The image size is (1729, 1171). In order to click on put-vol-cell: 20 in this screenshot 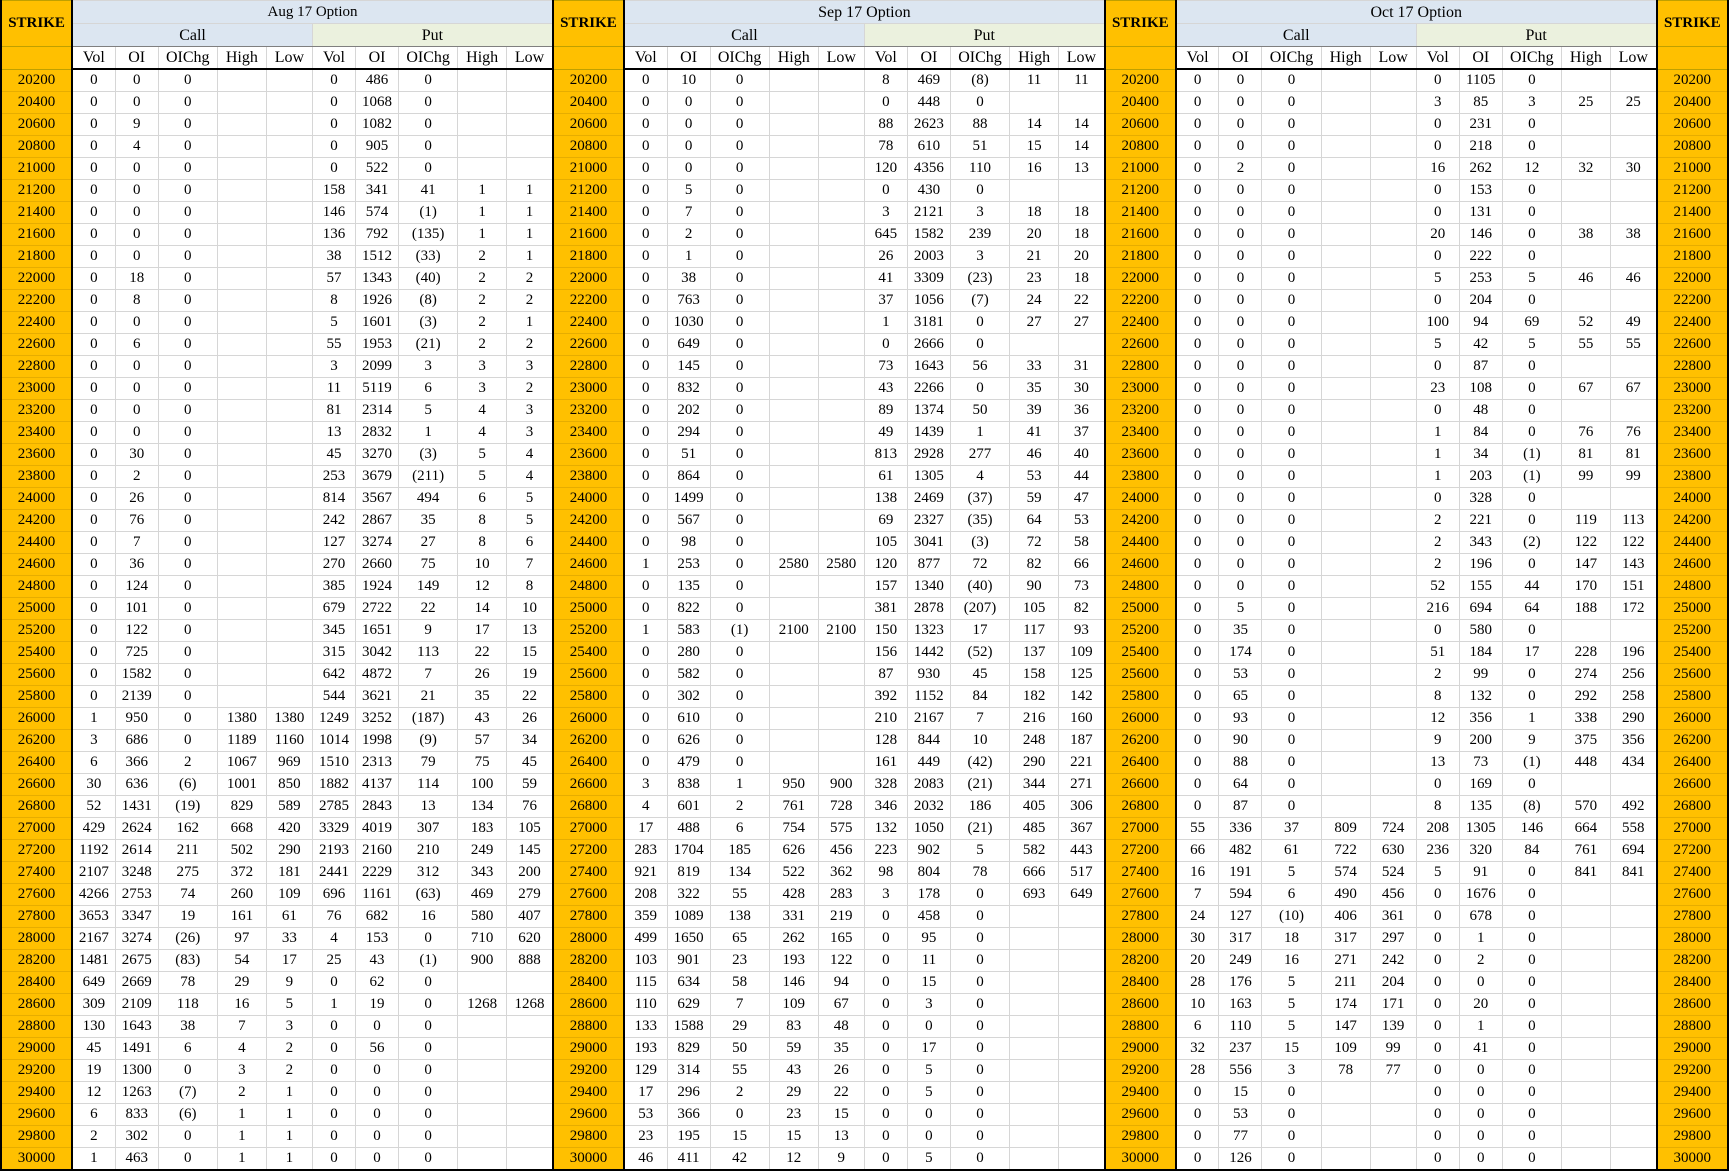, I will do `click(1437, 234)`.